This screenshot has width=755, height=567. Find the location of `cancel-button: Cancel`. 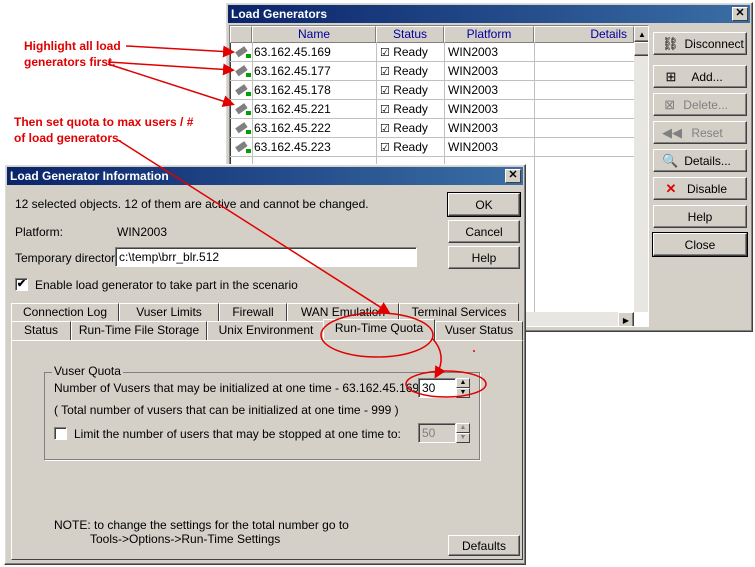

cancel-button: Cancel is located at coordinates (484, 231).